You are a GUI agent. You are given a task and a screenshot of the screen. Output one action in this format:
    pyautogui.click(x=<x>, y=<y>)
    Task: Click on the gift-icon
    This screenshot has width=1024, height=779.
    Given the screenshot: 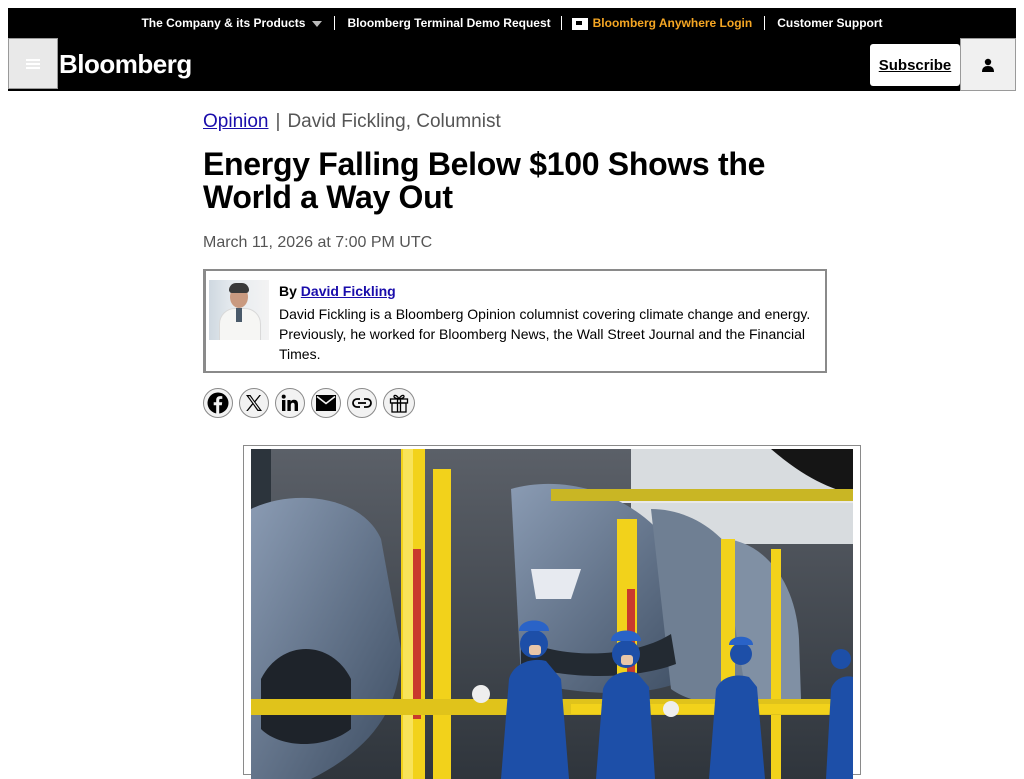 What is the action you would take?
    pyautogui.click(x=399, y=403)
    